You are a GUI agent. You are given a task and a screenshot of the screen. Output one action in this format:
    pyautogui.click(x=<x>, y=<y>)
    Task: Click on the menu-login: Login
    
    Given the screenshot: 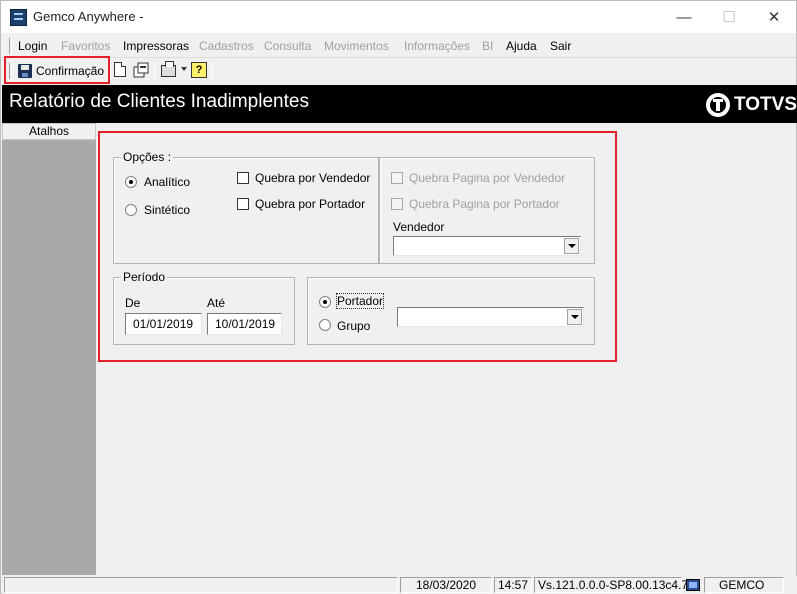 What is the action you would take?
    pyautogui.click(x=32, y=46)
    